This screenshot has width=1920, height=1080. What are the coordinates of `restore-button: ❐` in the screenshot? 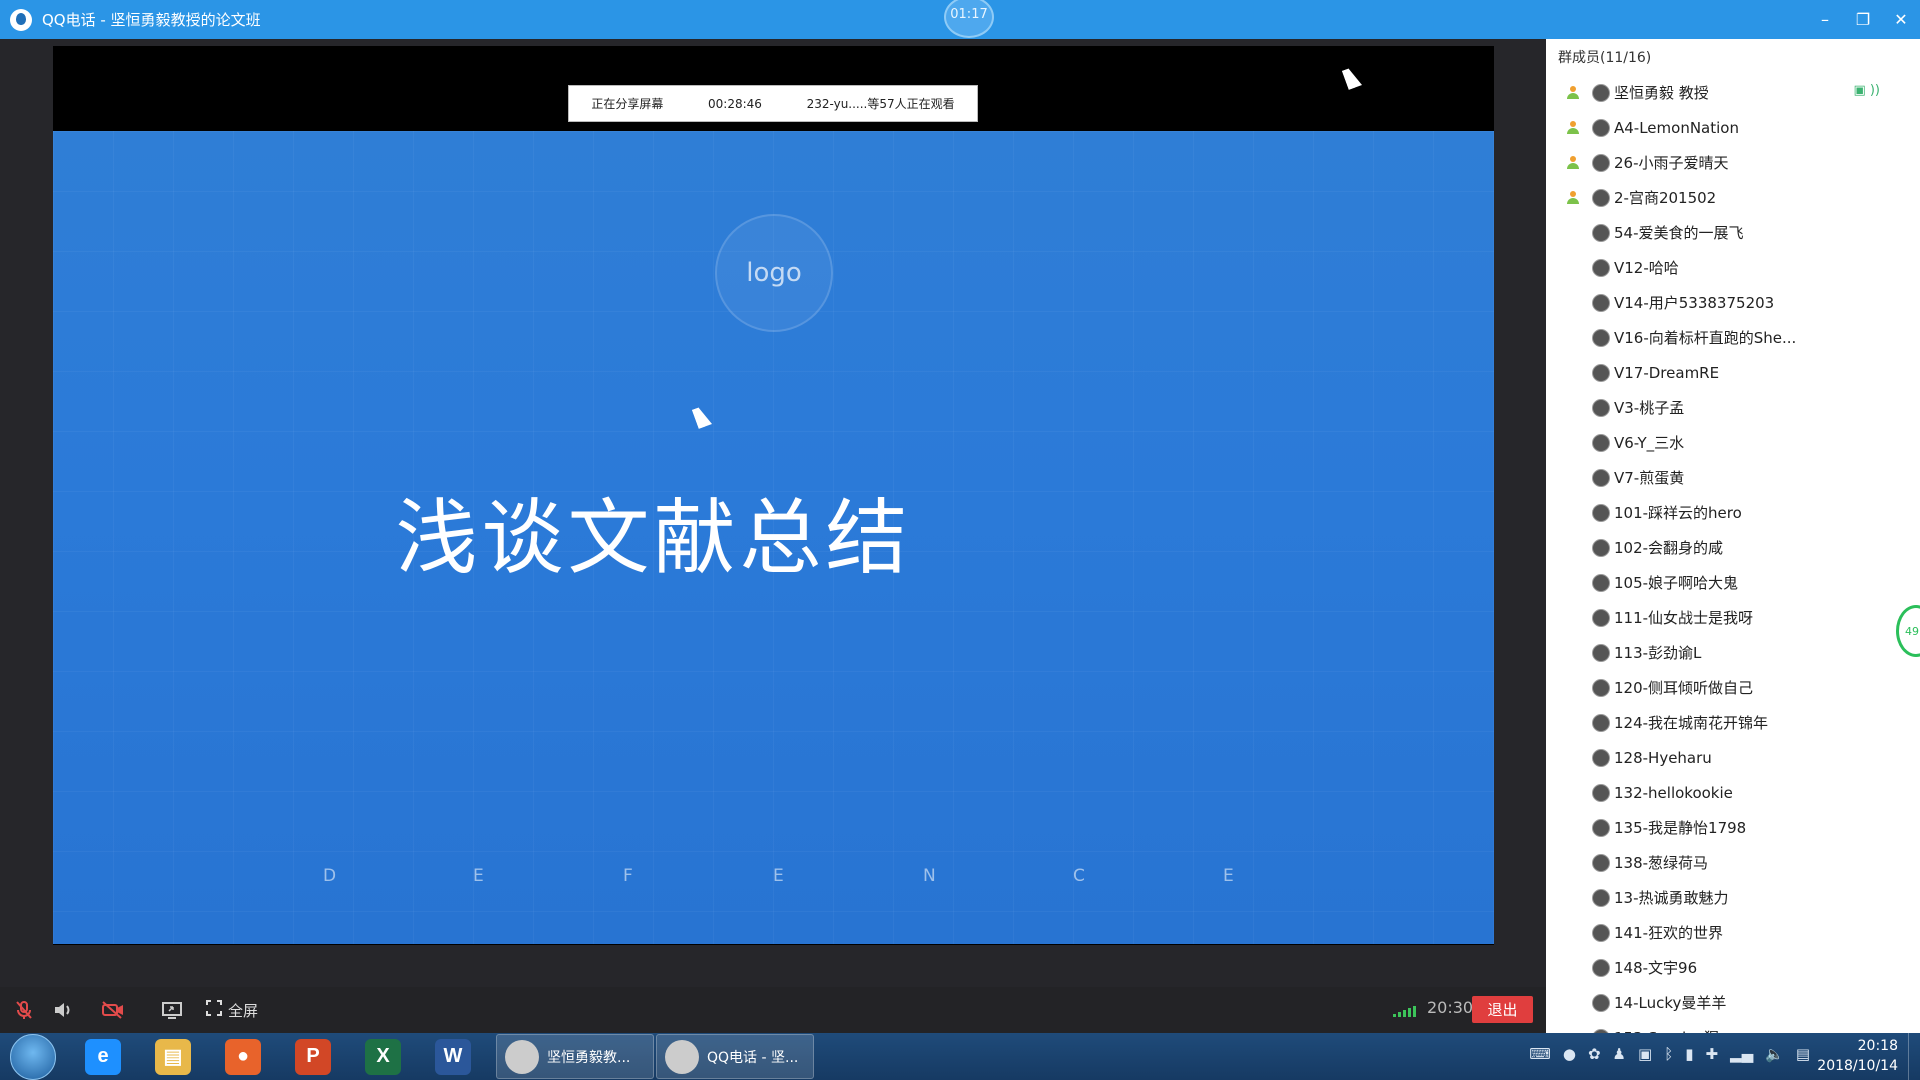 It's located at (1863, 19).